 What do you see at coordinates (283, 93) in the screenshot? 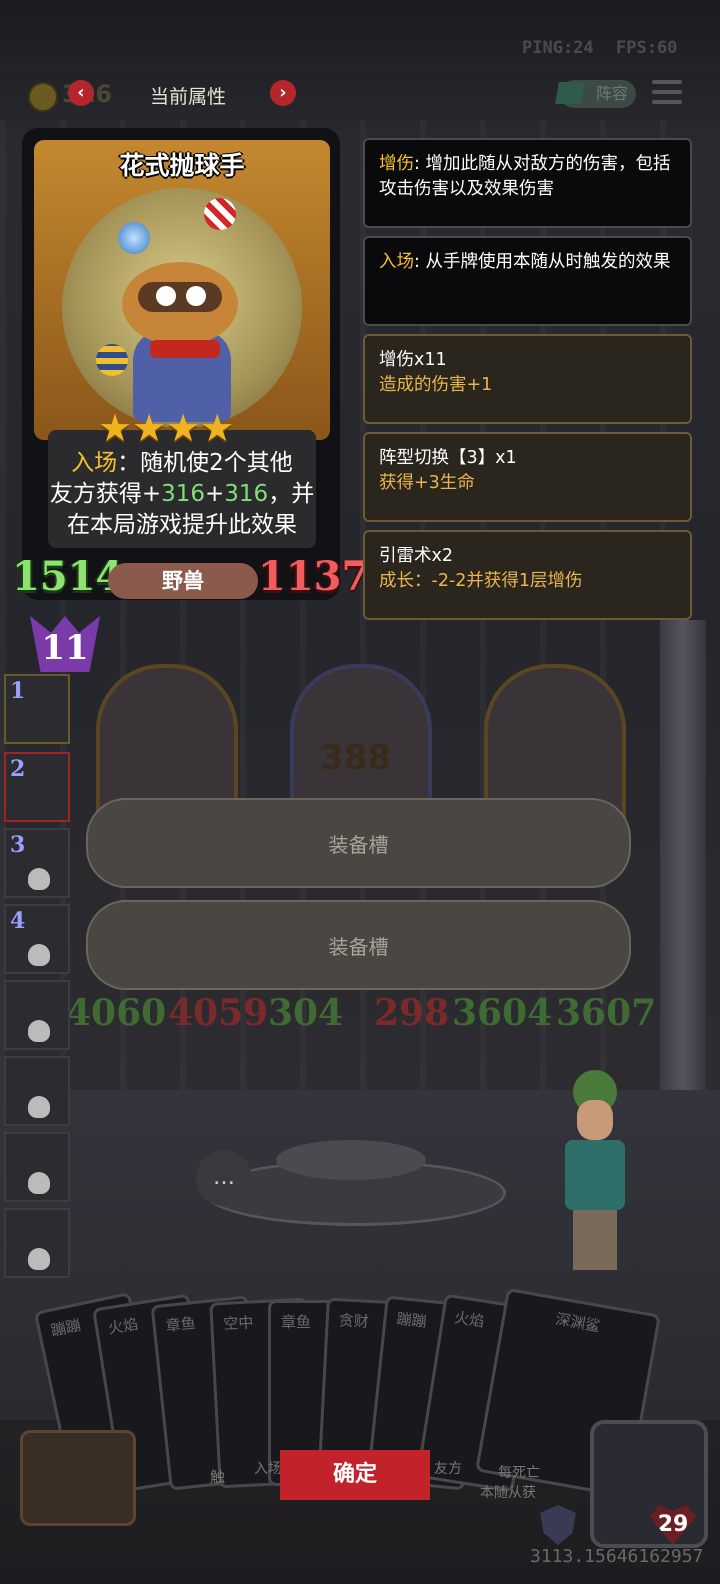
I see `next-page-button: ›` at bounding box center [283, 93].